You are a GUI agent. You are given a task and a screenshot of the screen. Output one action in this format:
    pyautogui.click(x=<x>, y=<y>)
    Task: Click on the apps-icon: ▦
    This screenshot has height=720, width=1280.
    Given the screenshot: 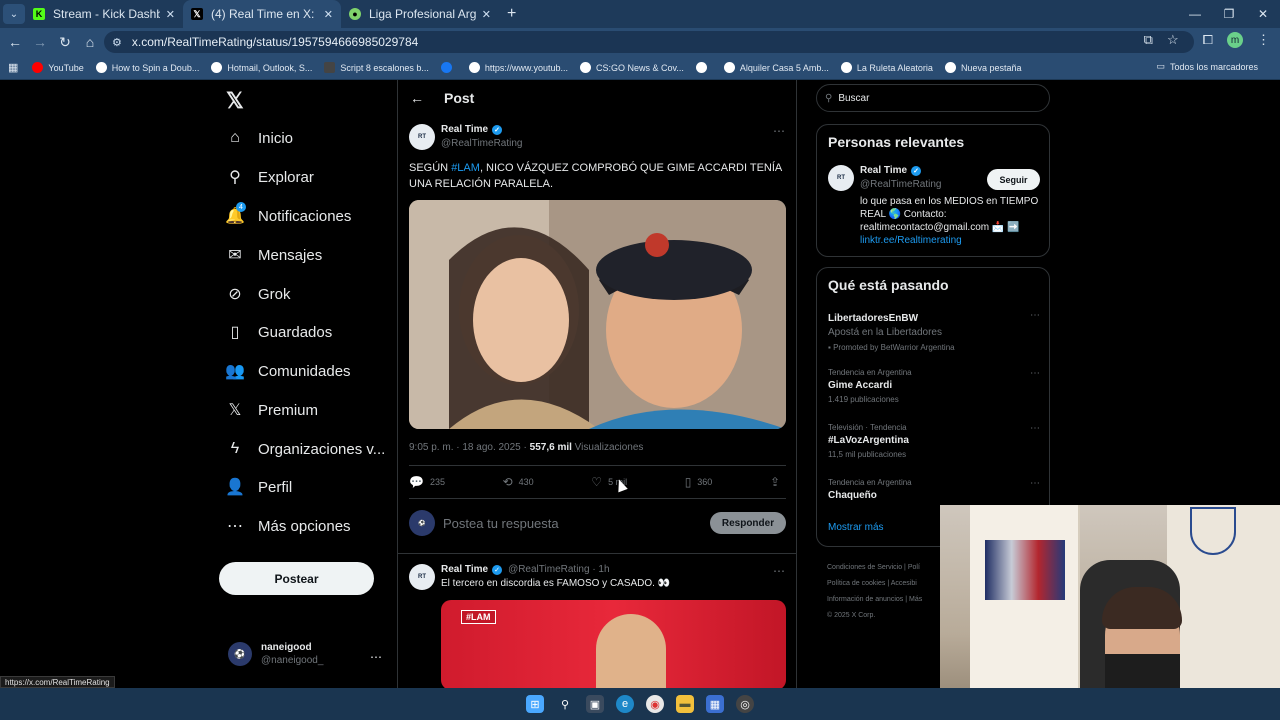 What is the action you would take?
    pyautogui.click(x=13, y=67)
    